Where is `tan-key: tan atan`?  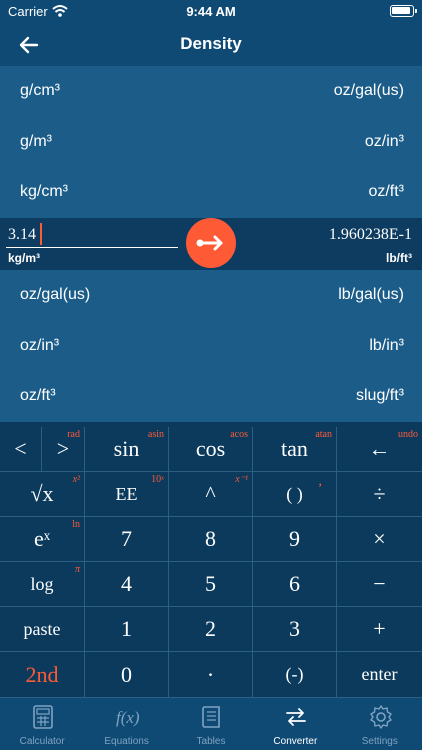
tan-key: tan atan is located at coordinates (295, 449).